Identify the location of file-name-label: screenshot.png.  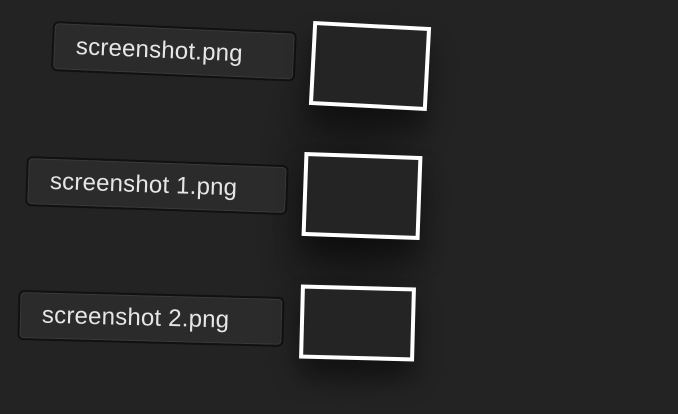
(173, 51).